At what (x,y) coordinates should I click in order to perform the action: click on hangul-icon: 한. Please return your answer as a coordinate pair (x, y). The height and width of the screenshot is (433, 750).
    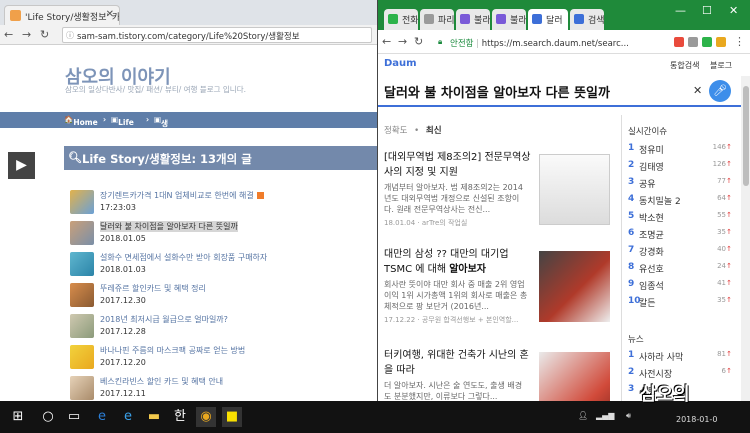
    Looking at the image, I should click on (180, 417).